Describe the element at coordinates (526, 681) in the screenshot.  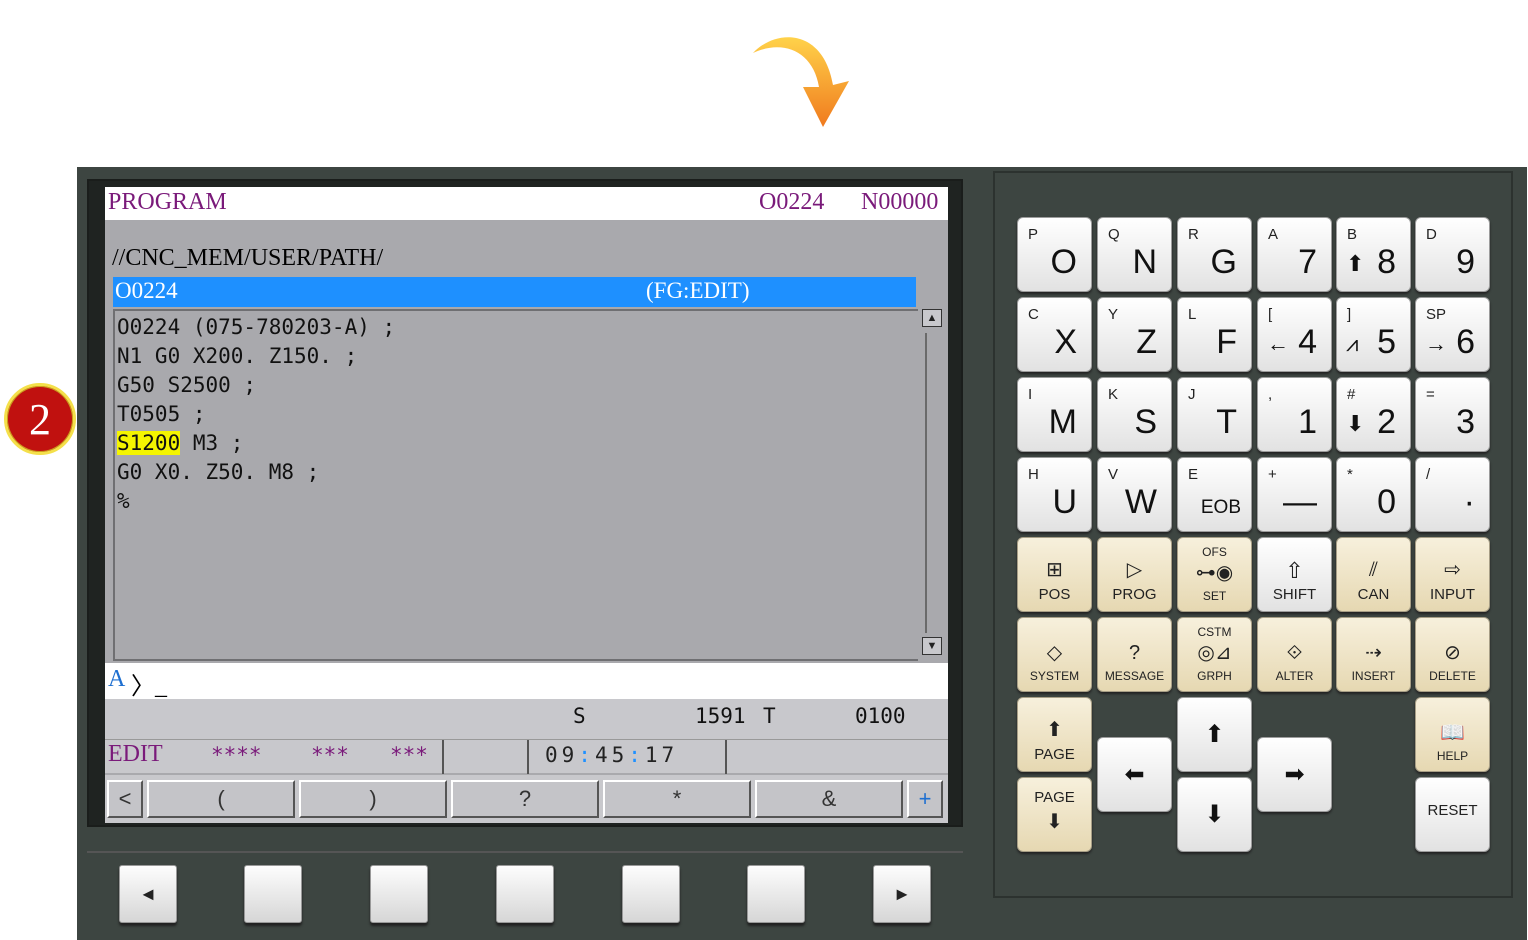
I see `key-input-buffer: A 〉_` at that location.